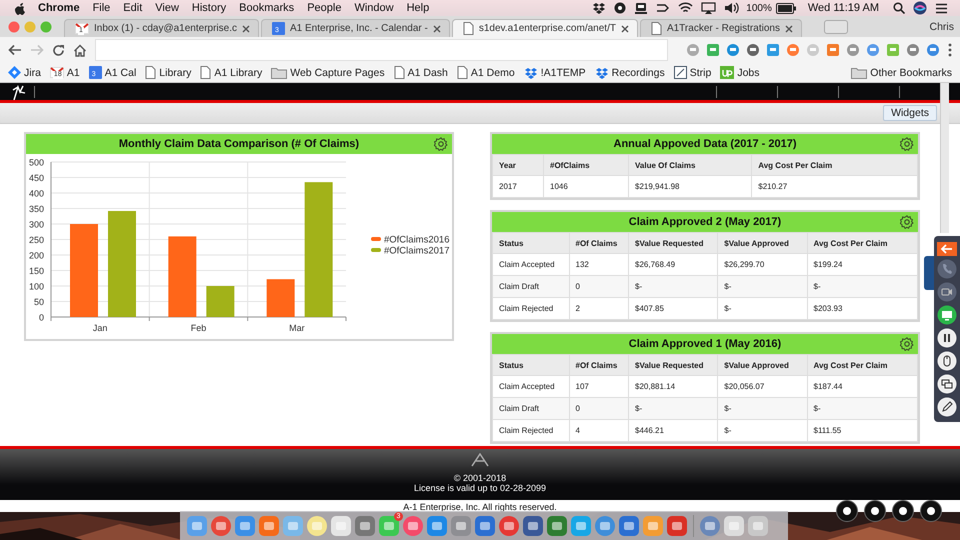  I want to click on volume-icon, so click(732, 8).